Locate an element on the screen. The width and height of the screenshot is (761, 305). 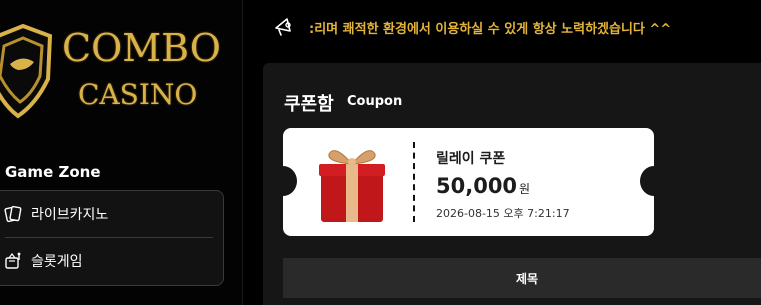
ticket-divider is located at coordinates (414, 182).